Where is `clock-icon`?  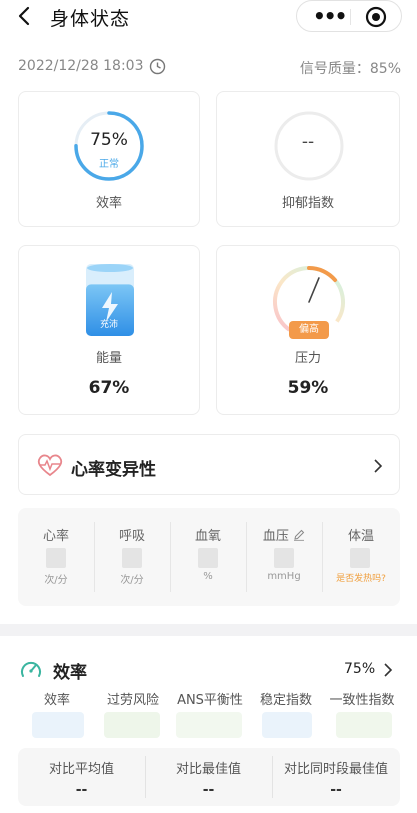
clock-icon is located at coordinates (157, 66).